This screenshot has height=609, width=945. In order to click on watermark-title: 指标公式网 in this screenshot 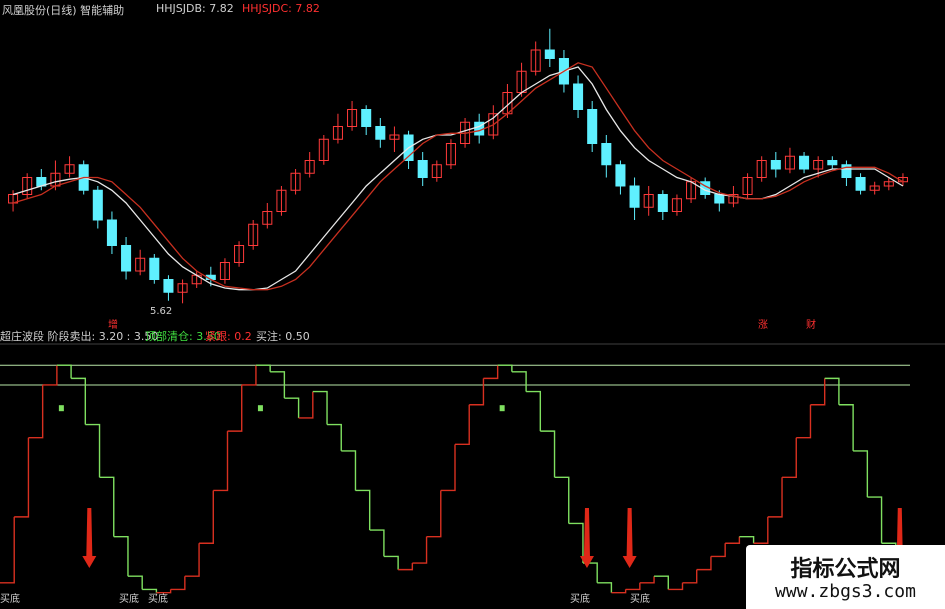, I will do `click(845, 569)`.